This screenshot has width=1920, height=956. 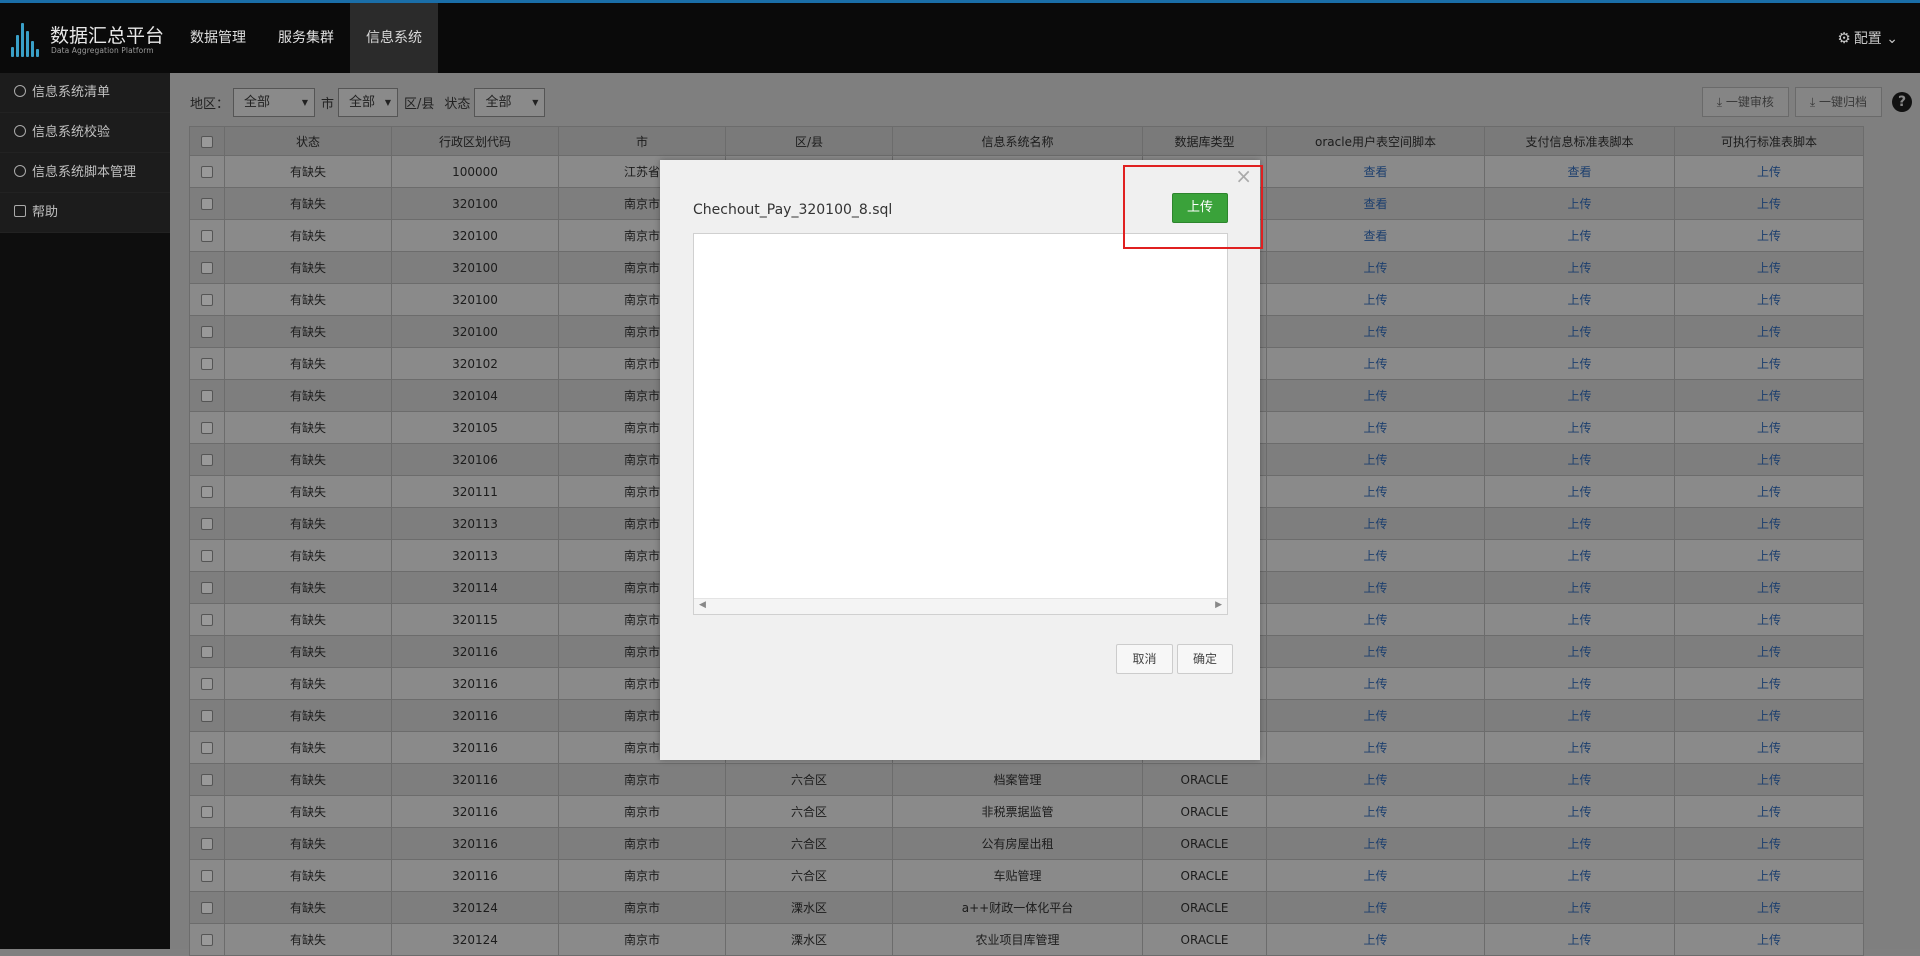 What do you see at coordinates (85, 93) in the screenshot?
I see `sidebar-item-system-list: 信息系统清单` at bounding box center [85, 93].